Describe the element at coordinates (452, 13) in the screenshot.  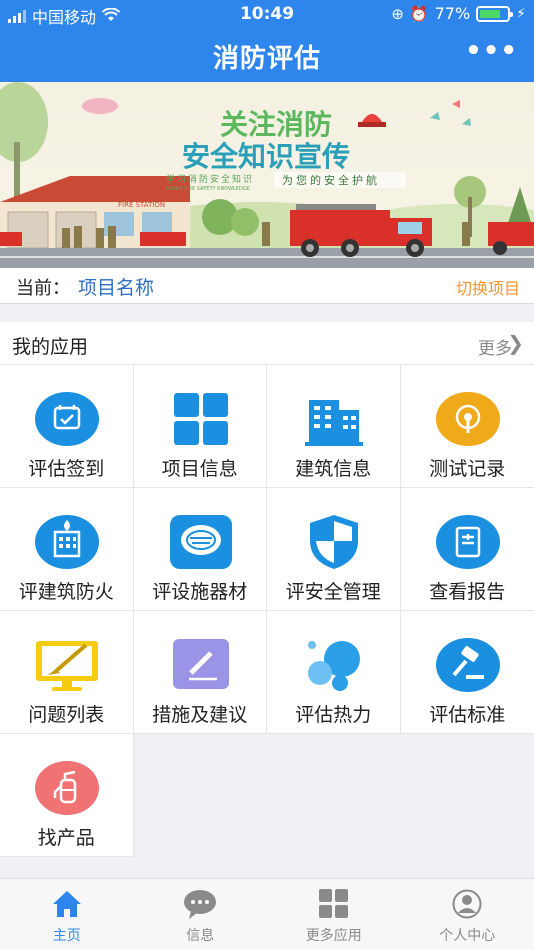
I see `battery-percent: 77%` at that location.